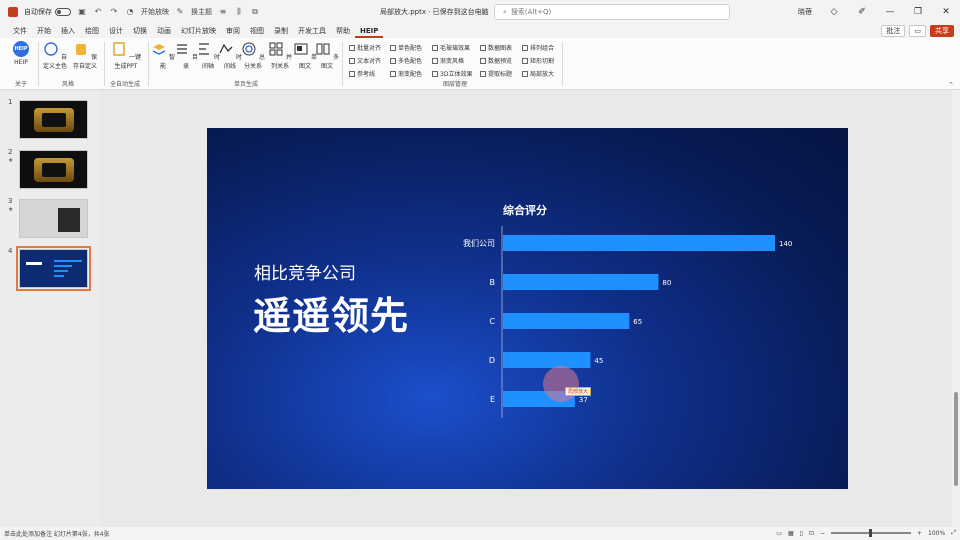  Describe the element at coordinates (406, 47) in the screenshot. I see `checkbox-mono-color: 单色配色` at that location.